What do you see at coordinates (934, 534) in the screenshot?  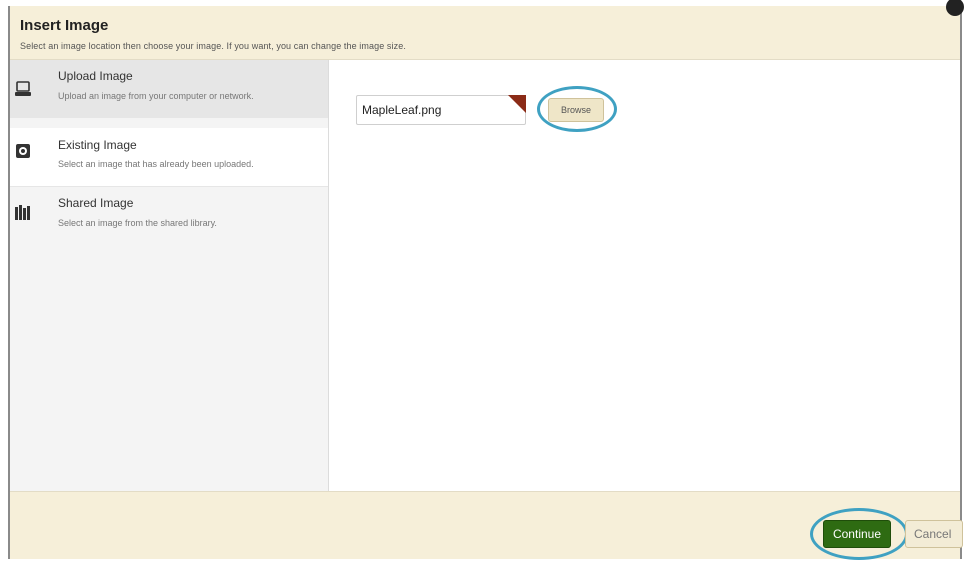 I see `cancel-button: Cancel` at bounding box center [934, 534].